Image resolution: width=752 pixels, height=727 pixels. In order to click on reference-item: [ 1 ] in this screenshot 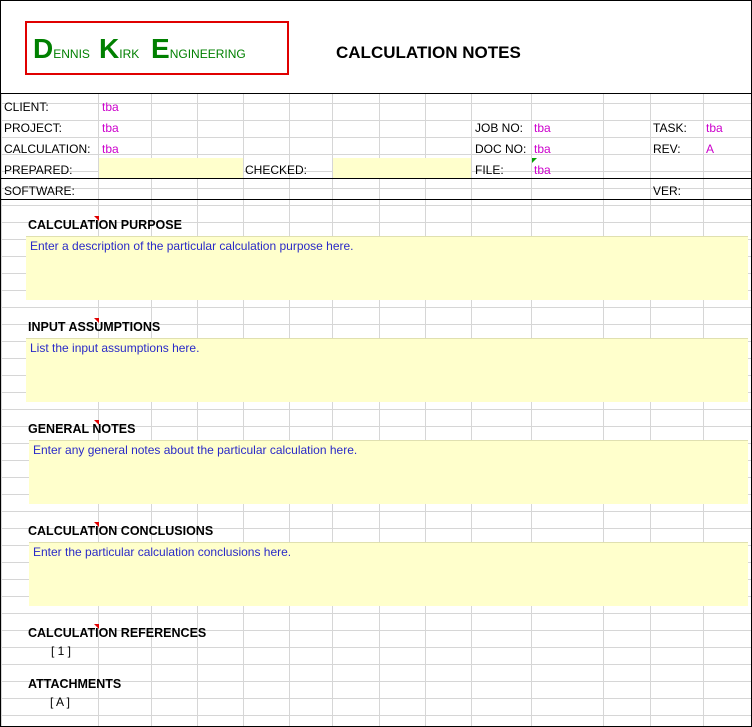, I will do `click(61, 651)`.